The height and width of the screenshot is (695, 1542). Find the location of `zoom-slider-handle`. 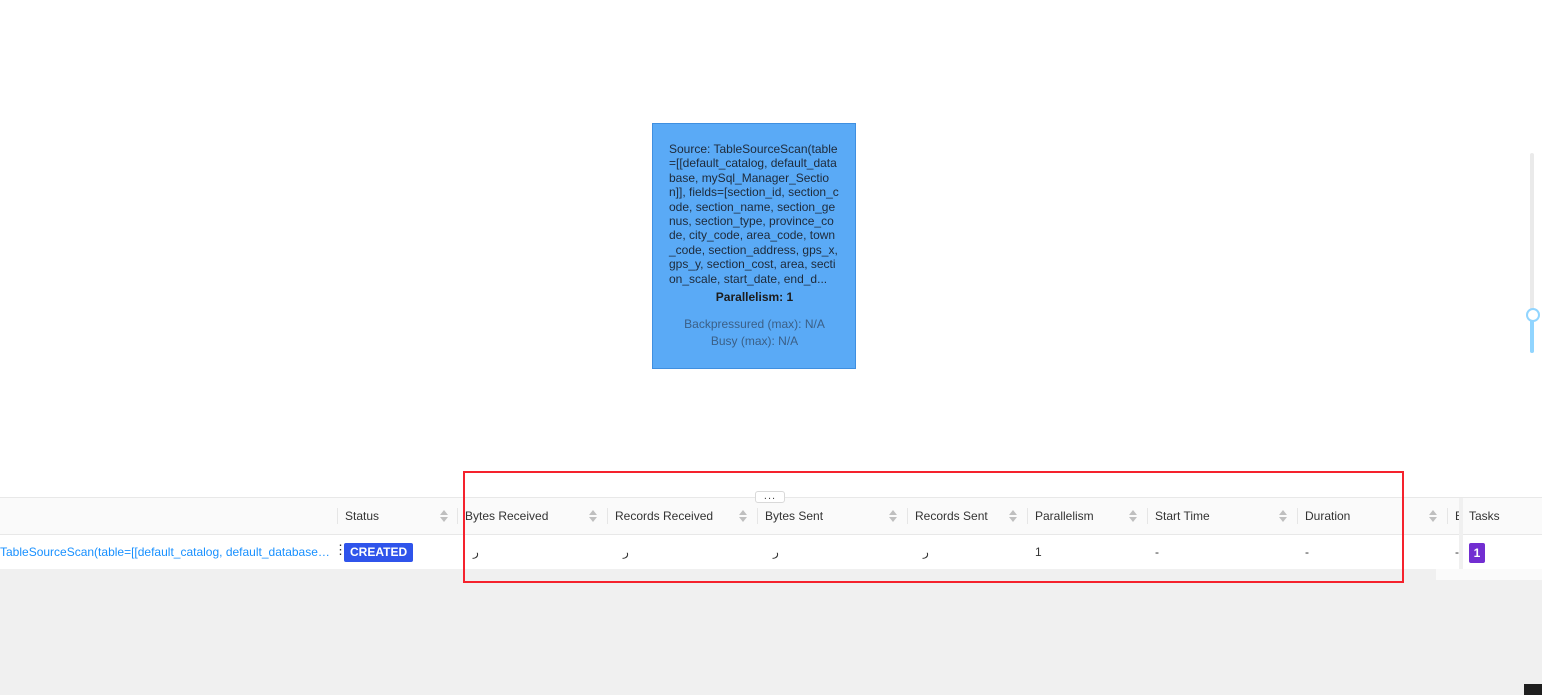

zoom-slider-handle is located at coordinates (1533, 315).